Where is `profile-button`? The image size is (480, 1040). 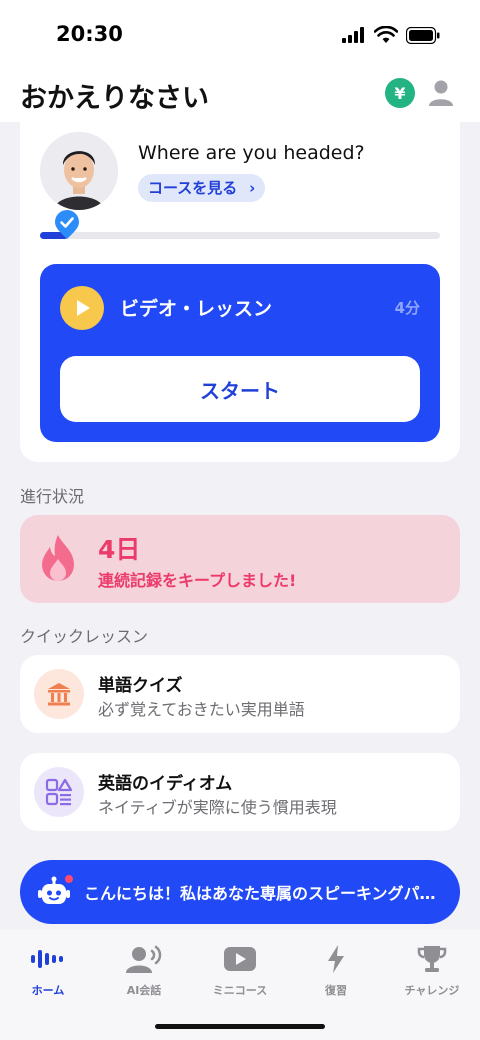
profile-button is located at coordinates (441, 93).